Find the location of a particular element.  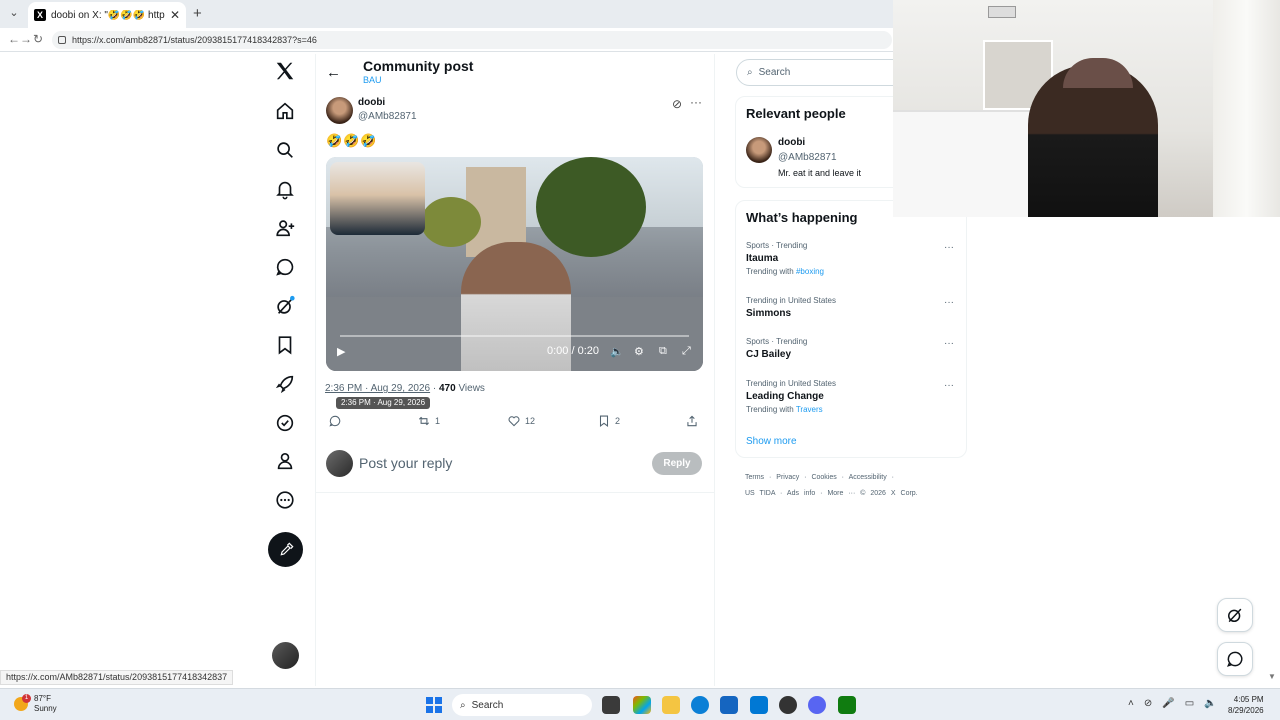

grok-floating-button is located at coordinates (1235, 615).